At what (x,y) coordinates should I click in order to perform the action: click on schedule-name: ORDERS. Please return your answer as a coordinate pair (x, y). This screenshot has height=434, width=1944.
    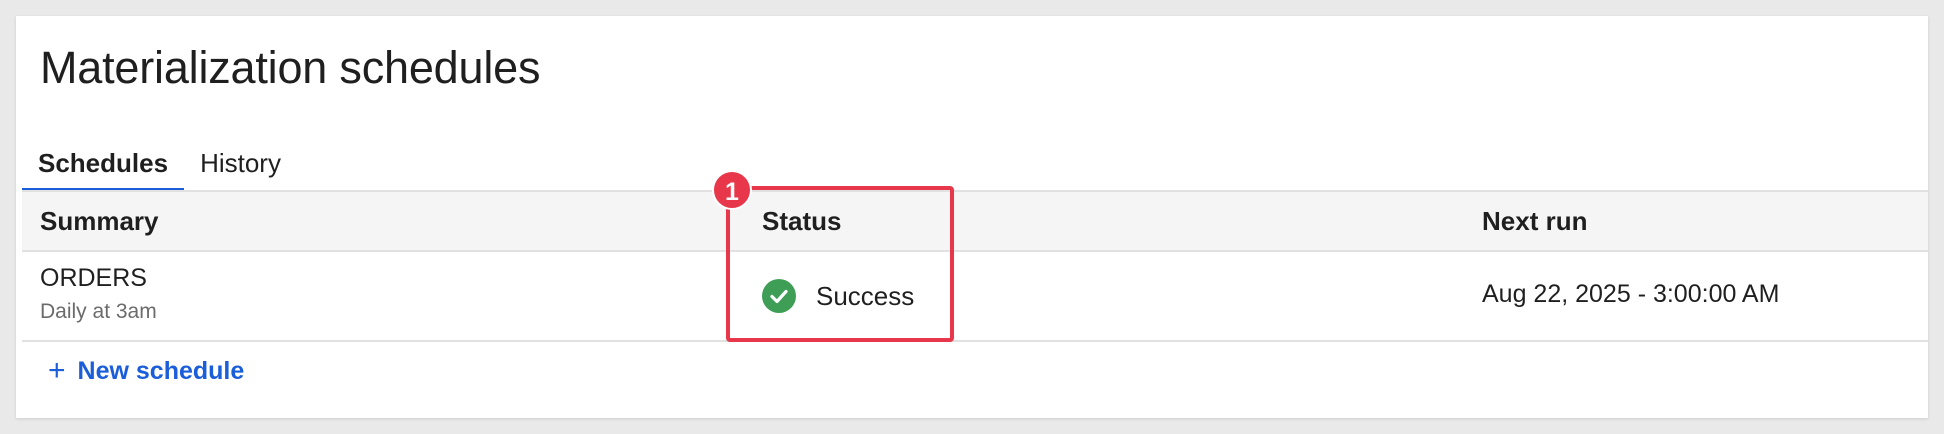
    Looking at the image, I should click on (93, 278).